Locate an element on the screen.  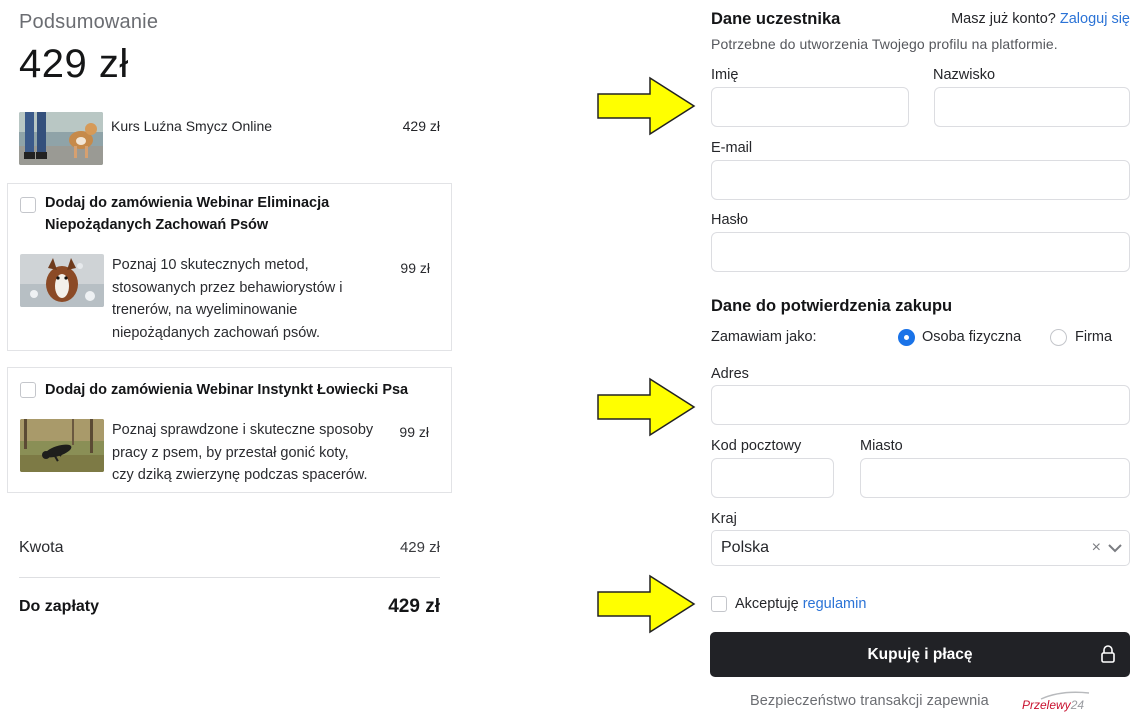
przelewy24-logo: Przelewy24 is located at coordinates (1055, 702).